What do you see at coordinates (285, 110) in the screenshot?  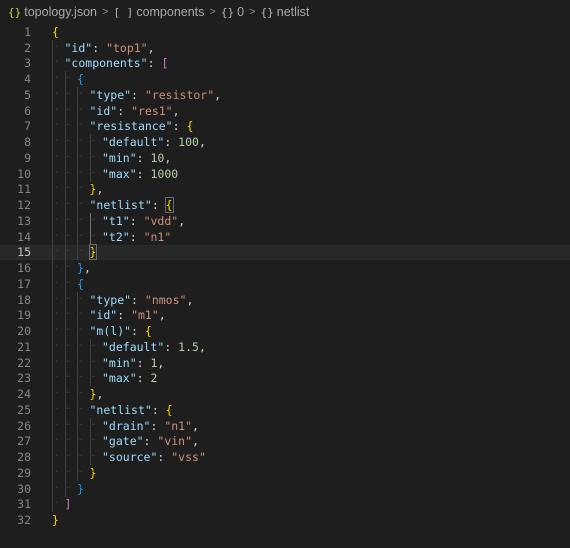 I see `code-line: 6 "id": "res1",` at bounding box center [285, 110].